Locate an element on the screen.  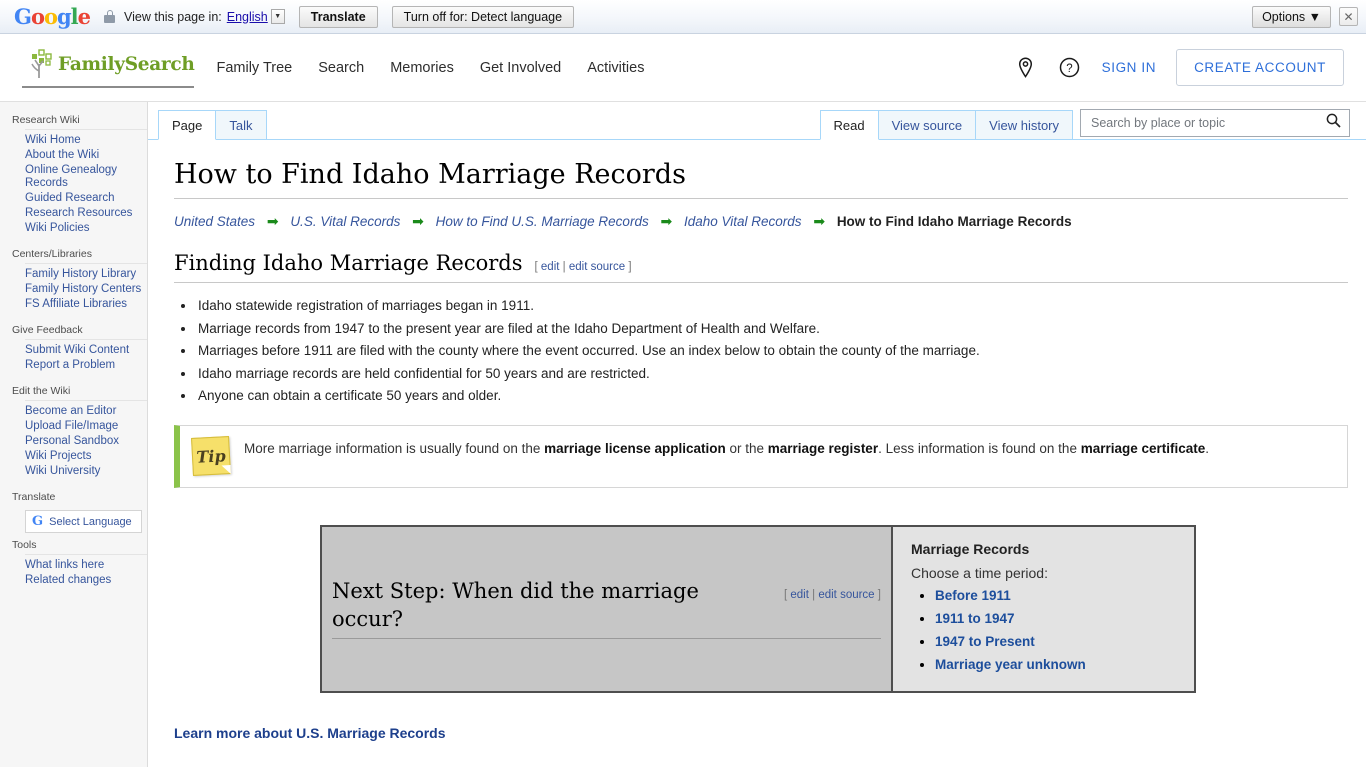
translate-options-button: Options ▼ is located at coordinates (1291, 16).